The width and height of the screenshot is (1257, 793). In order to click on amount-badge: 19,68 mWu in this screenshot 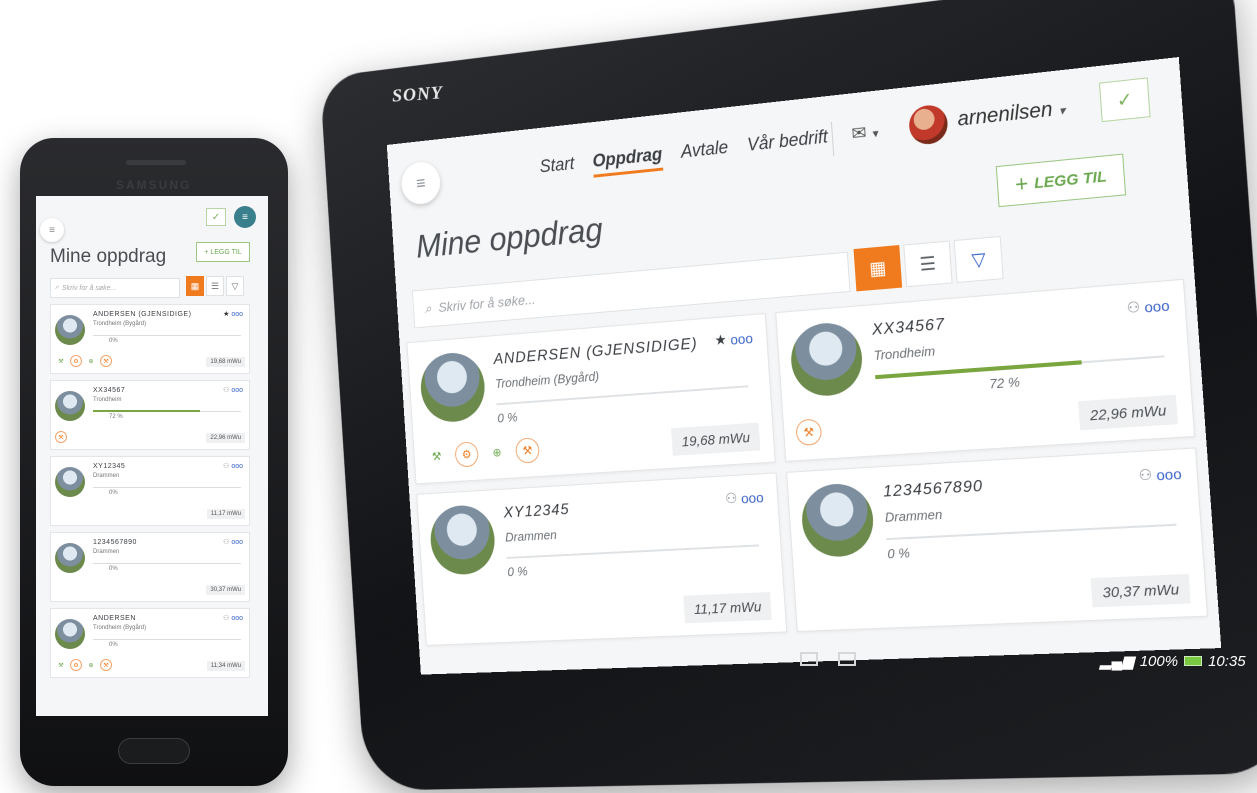, I will do `click(225, 362)`.